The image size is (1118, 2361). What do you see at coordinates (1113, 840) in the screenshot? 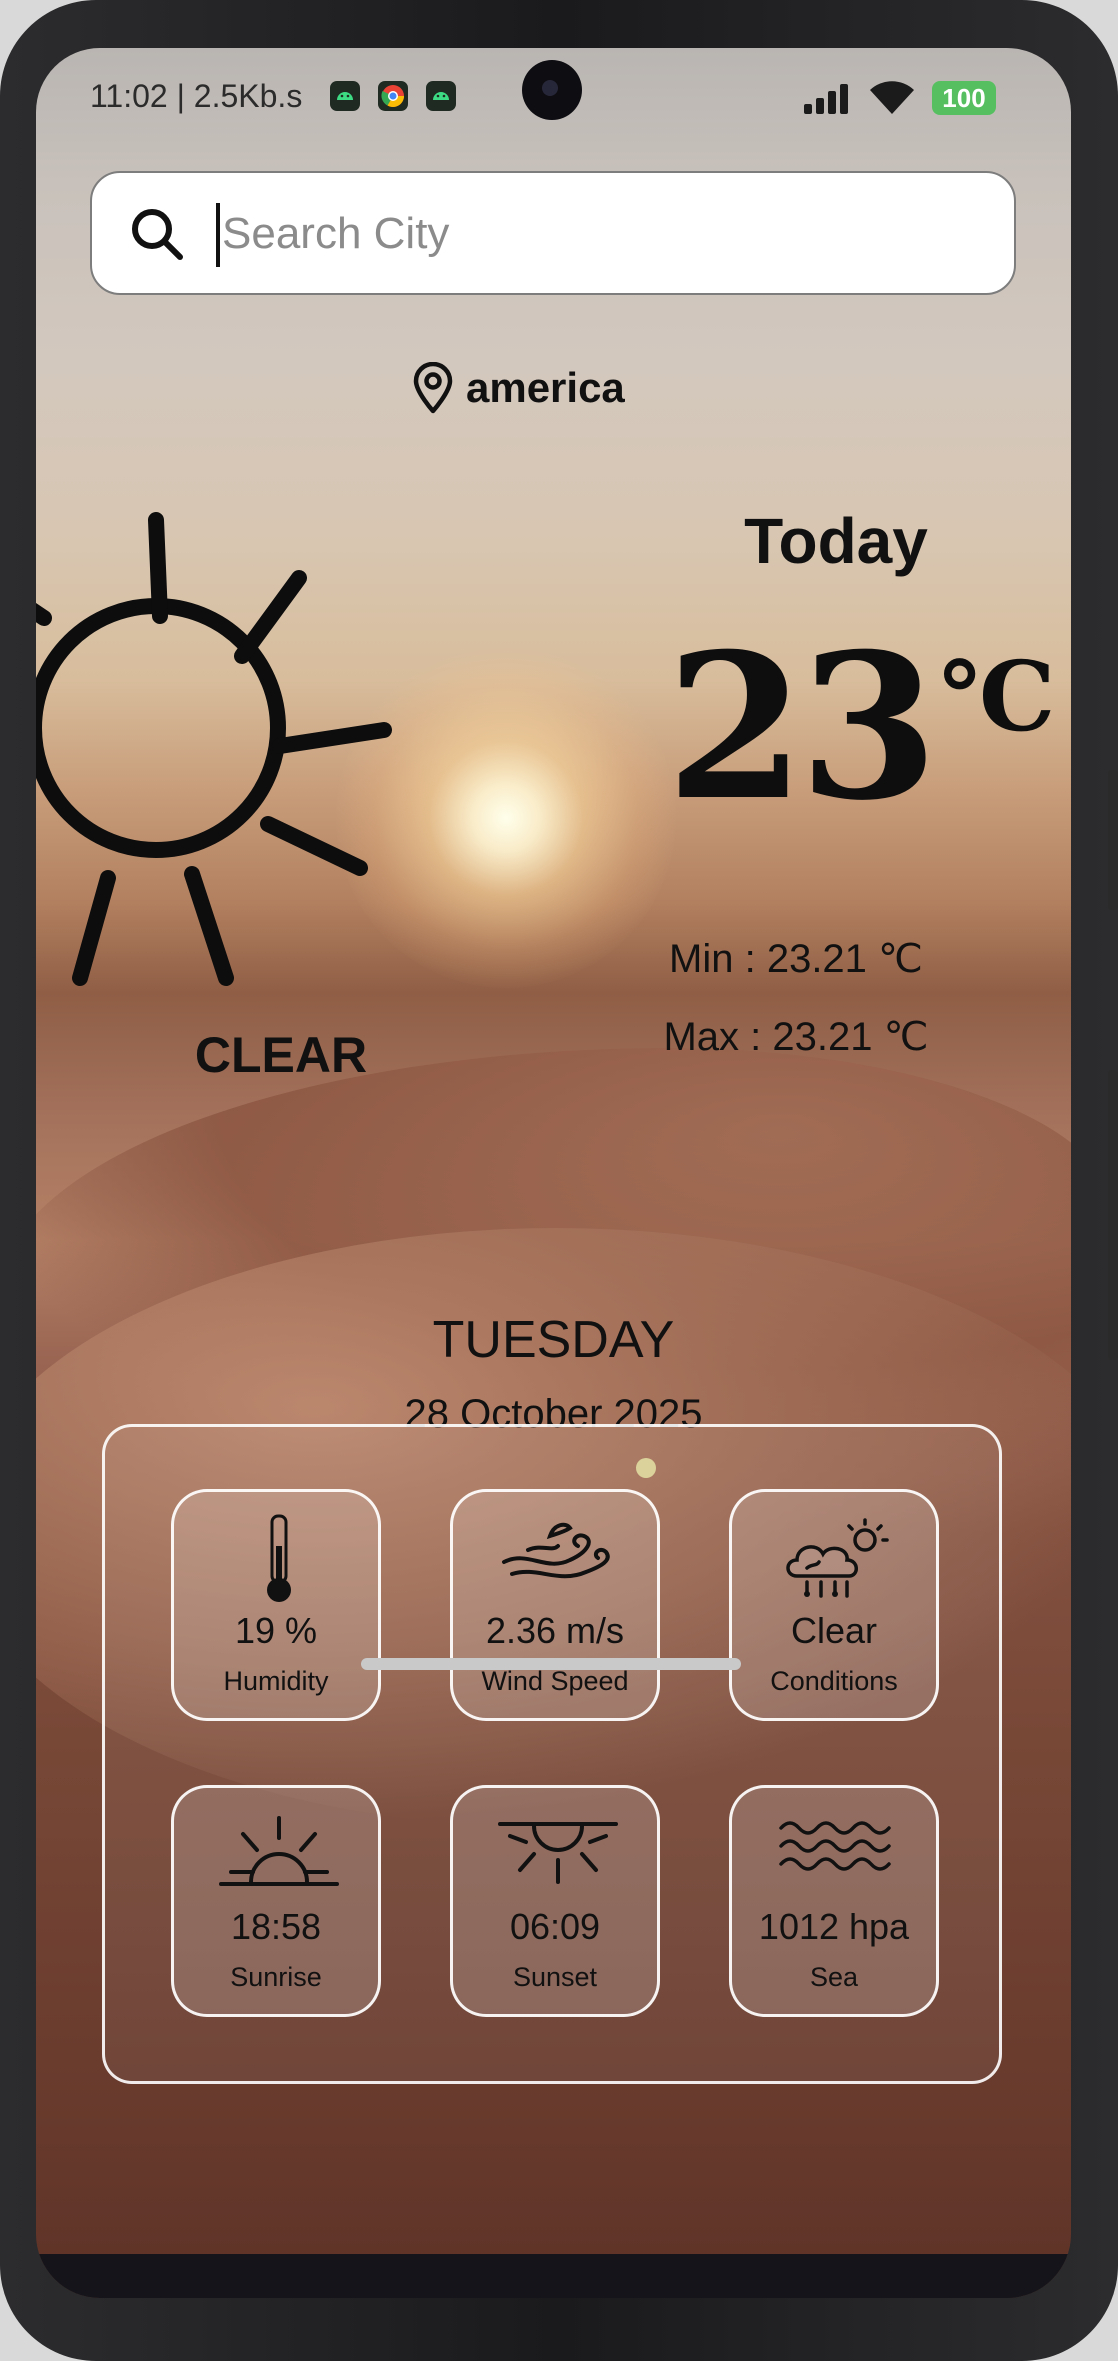
I see `power-button` at bounding box center [1113, 840].